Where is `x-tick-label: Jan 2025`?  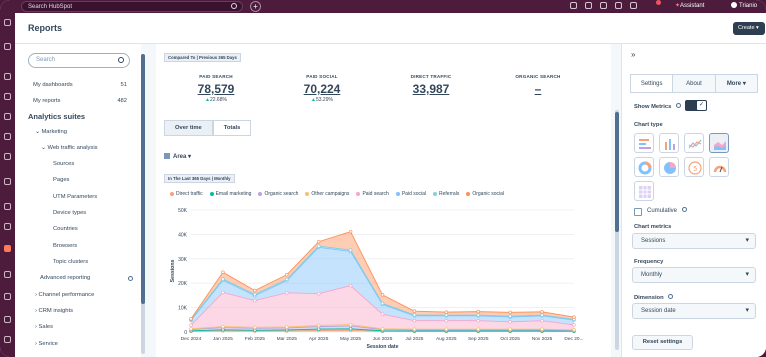
x-tick-label: Jan 2025 is located at coordinates (223, 339).